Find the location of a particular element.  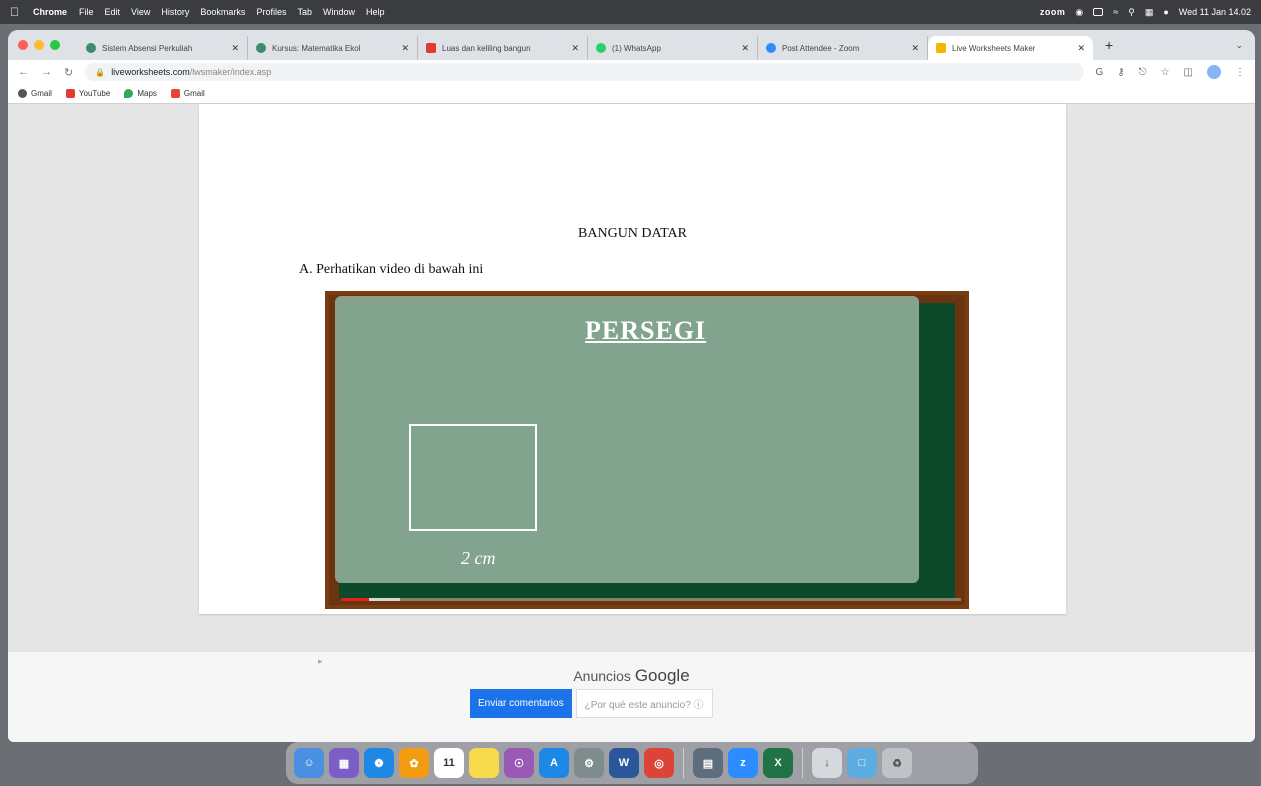

podcasts-icon: ☉ is located at coordinates (519, 763).